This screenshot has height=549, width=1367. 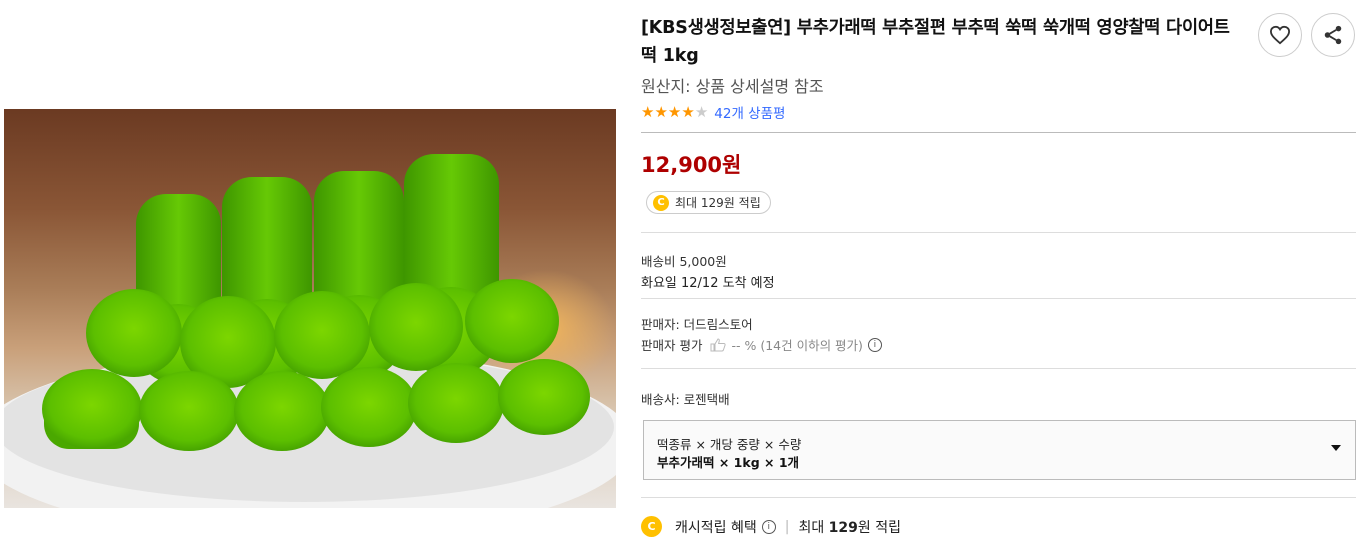 I want to click on heart-icon, so click(x=1280, y=35).